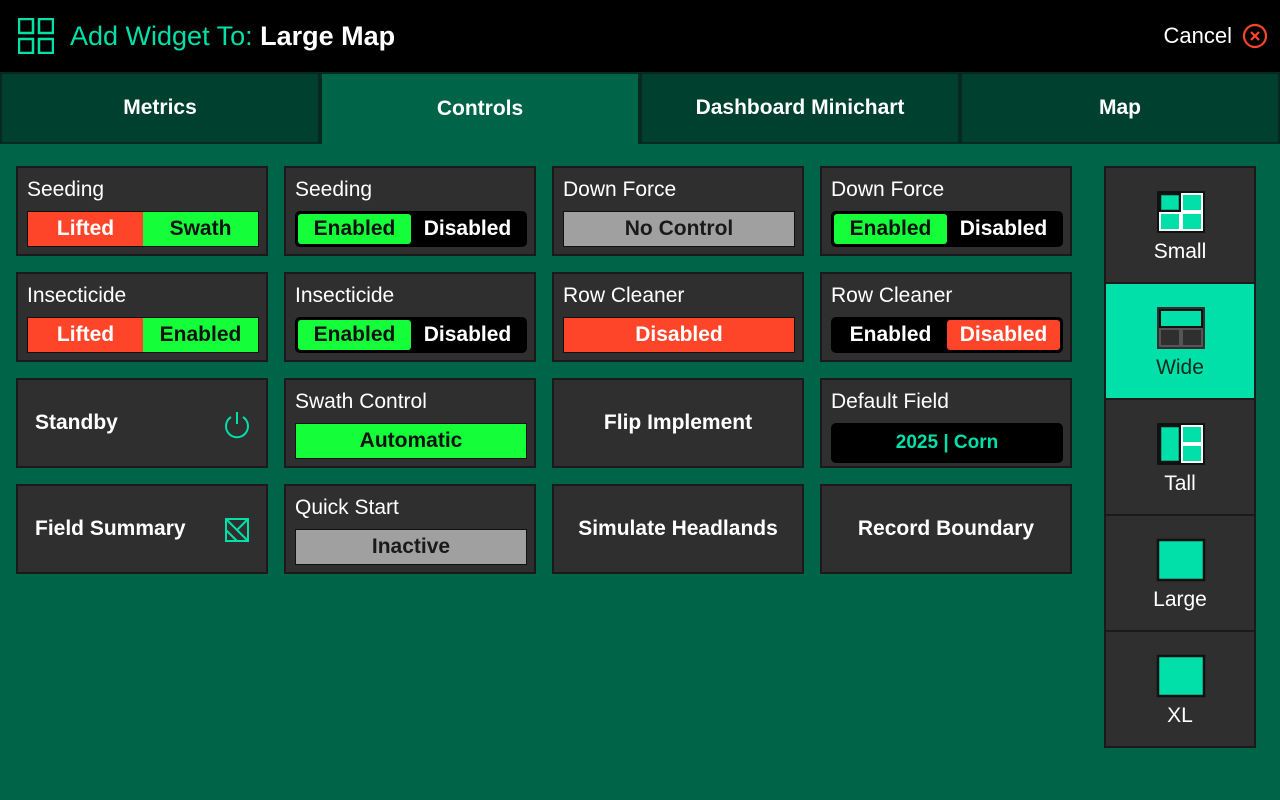 This screenshot has height=800, width=1280. What do you see at coordinates (1255, 36) in the screenshot?
I see `close-icon` at bounding box center [1255, 36].